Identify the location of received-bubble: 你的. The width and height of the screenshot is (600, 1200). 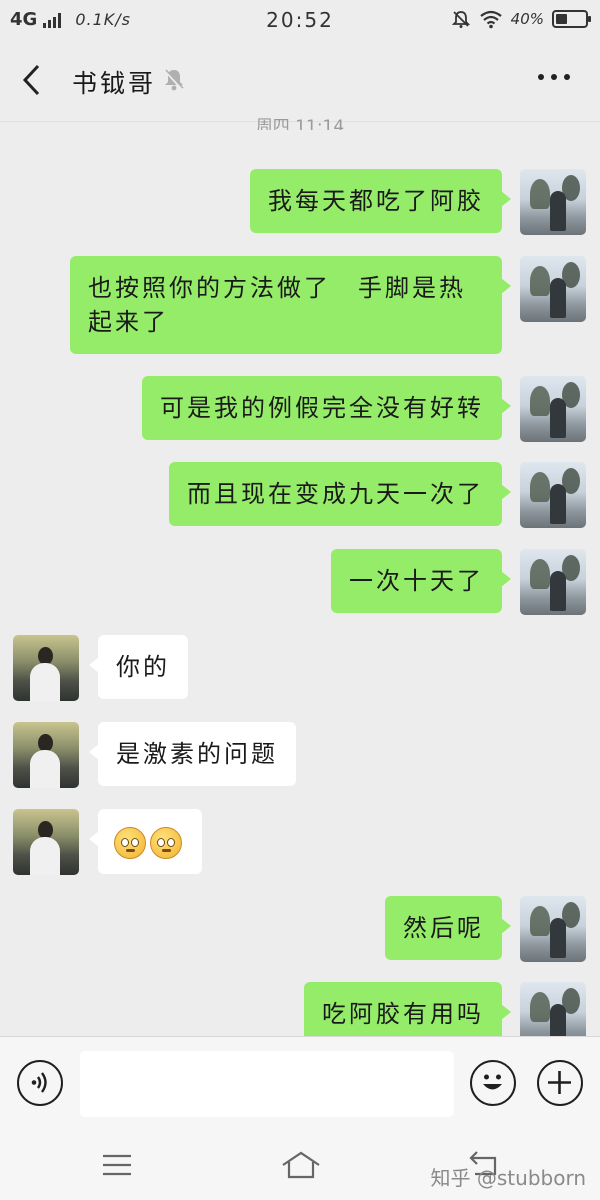
(138, 667).